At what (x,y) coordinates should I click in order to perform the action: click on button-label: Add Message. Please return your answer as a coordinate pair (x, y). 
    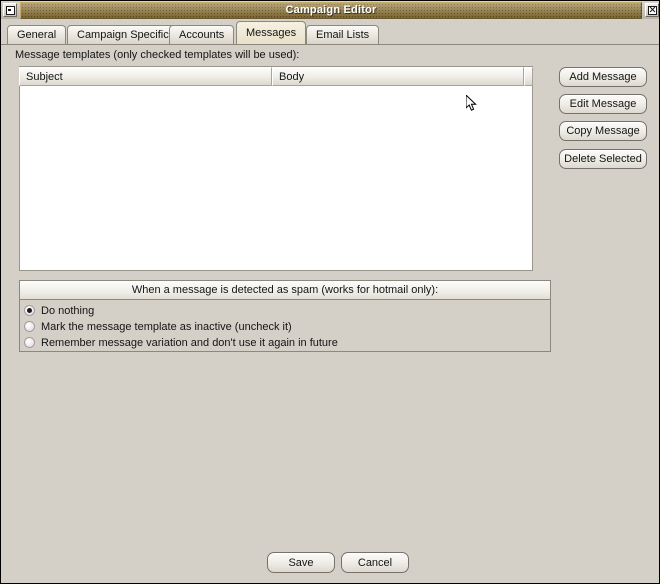
    Looking at the image, I should click on (603, 77).